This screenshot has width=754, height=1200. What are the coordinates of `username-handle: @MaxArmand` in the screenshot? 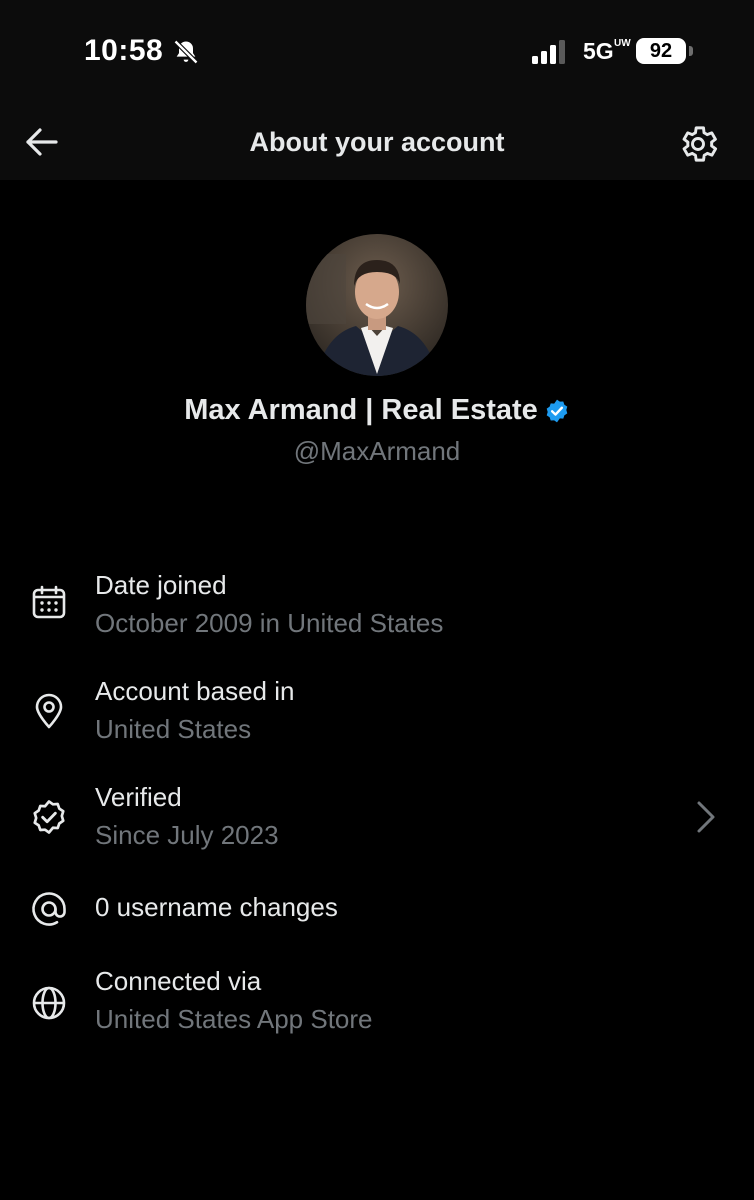 It's located at (377, 451).